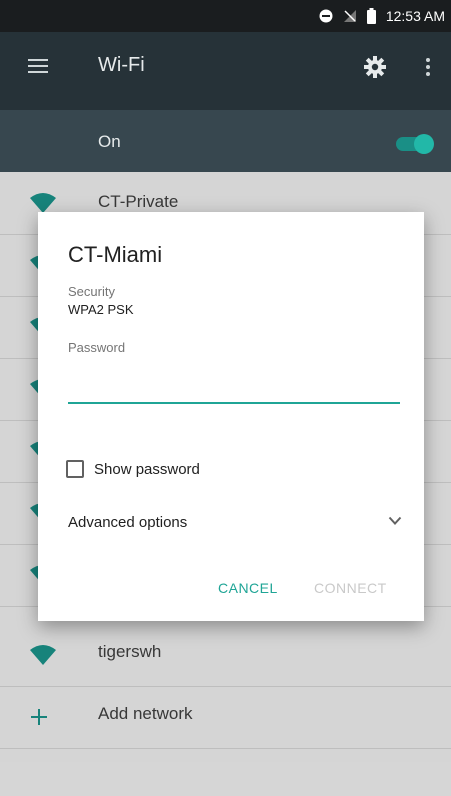  What do you see at coordinates (415, 16) in the screenshot?
I see `status-time: 12:53 AM` at bounding box center [415, 16].